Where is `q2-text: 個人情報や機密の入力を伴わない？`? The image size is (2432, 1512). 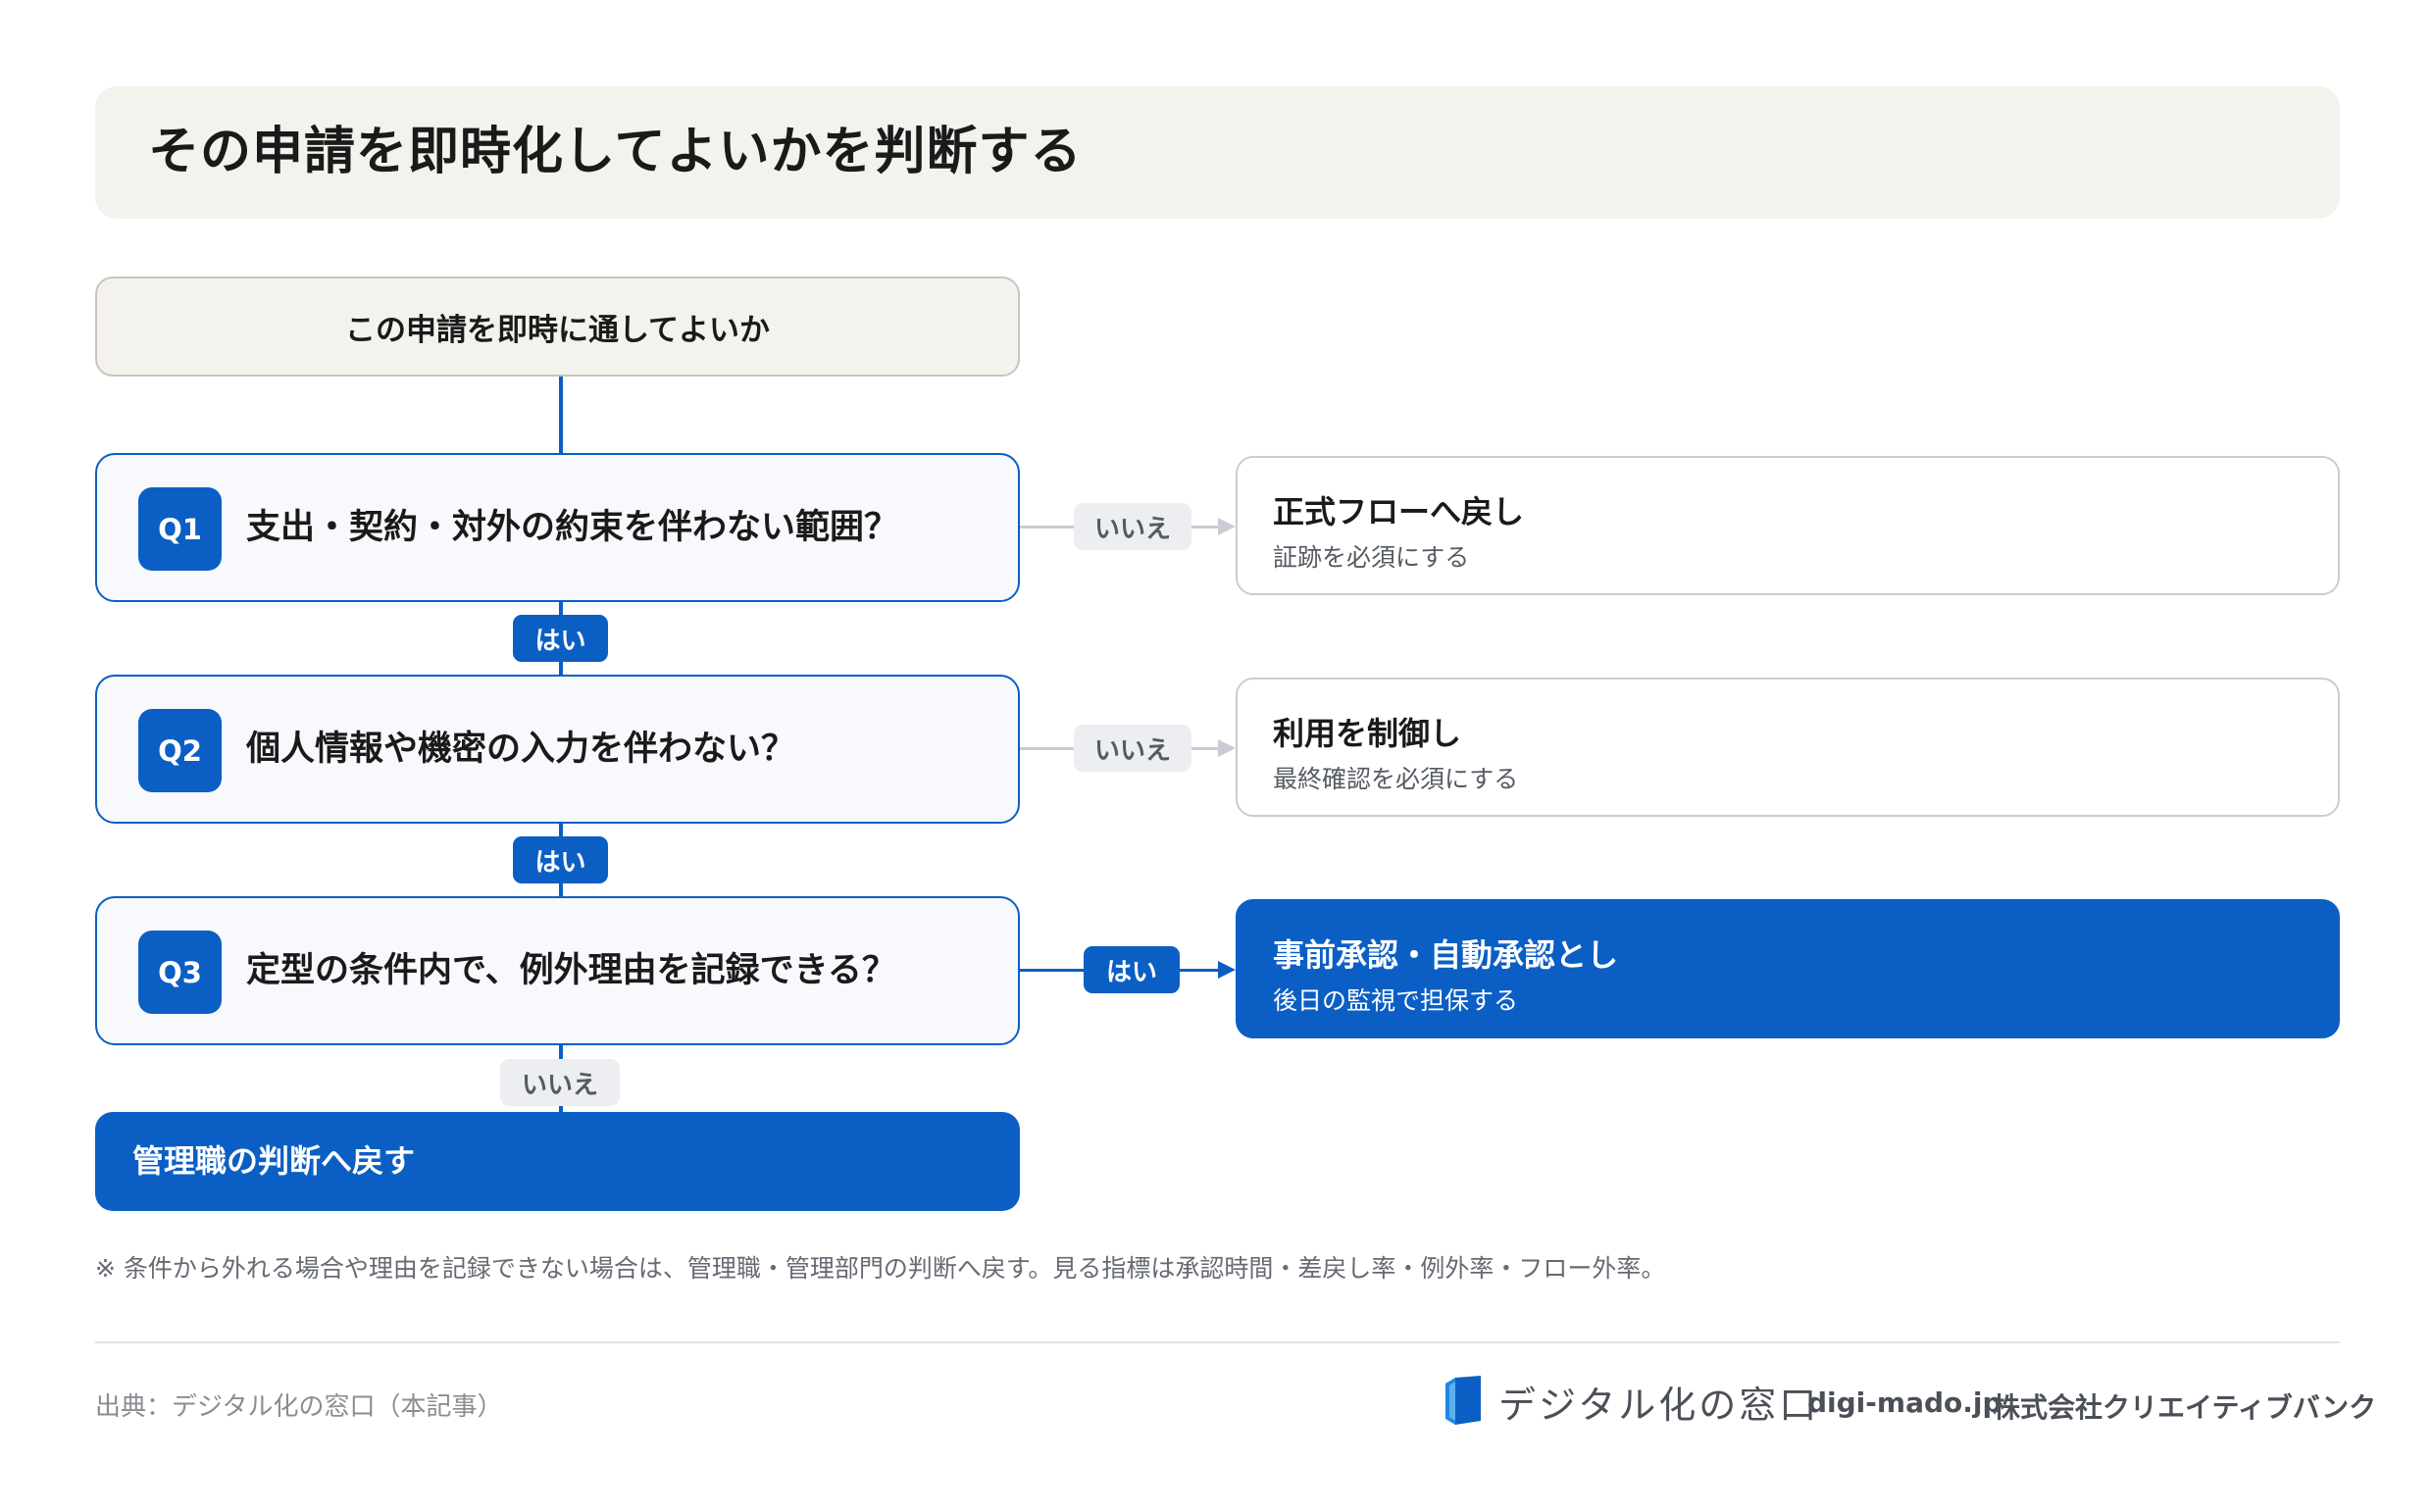
q2-text: 個人情報や機密の入力を伴わない？ is located at coordinates (521, 749).